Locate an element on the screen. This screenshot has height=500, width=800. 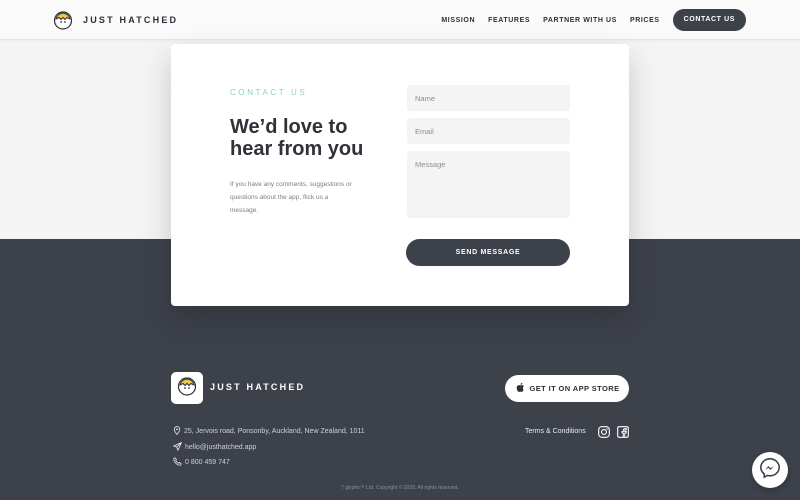
send-message-button: SEND MESSAGE is located at coordinates (488, 252).